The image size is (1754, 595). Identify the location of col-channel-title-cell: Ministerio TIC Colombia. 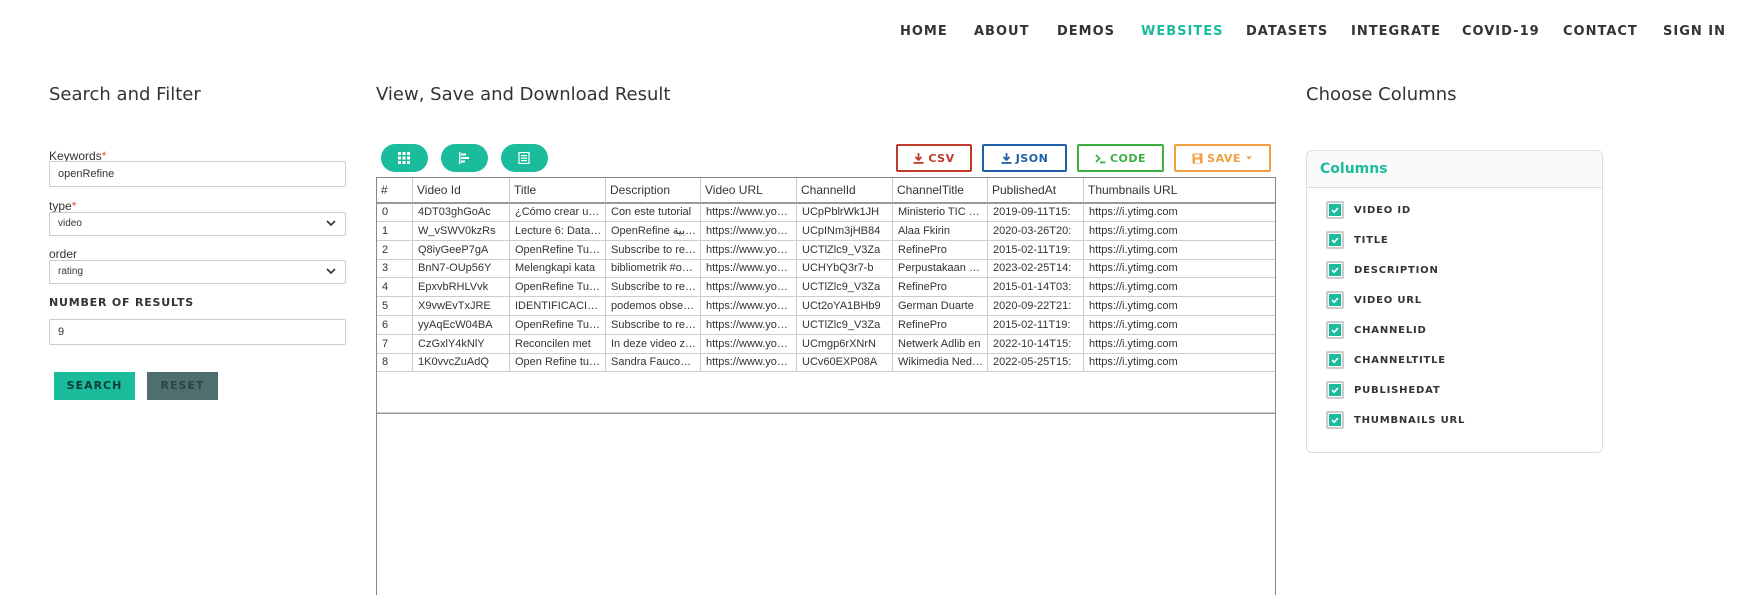
(940, 212).